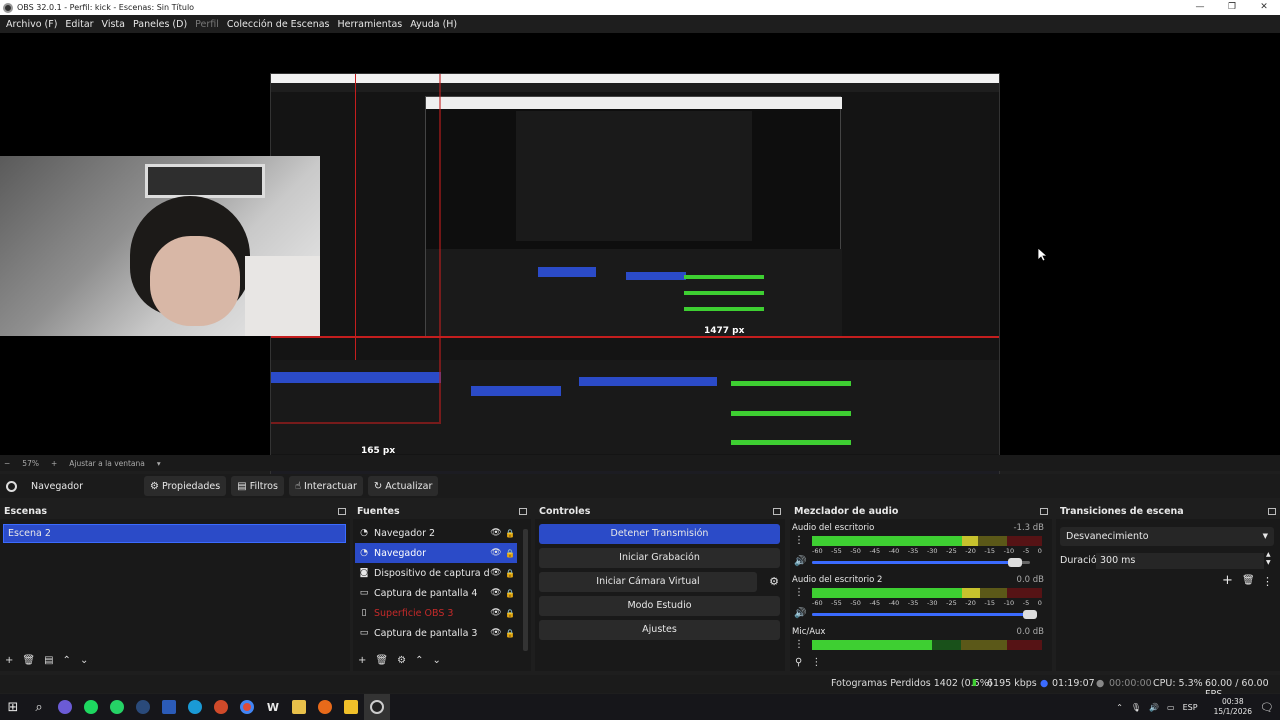  Describe the element at coordinates (169, 707) in the screenshot. I see `word-icon` at that location.